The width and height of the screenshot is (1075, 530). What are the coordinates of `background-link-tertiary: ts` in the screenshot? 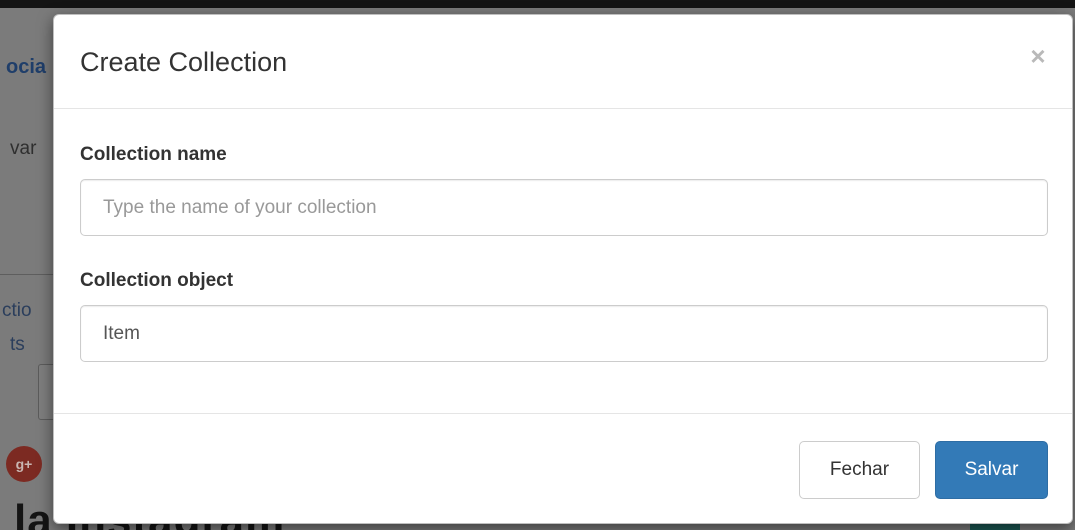 It's located at (17, 344).